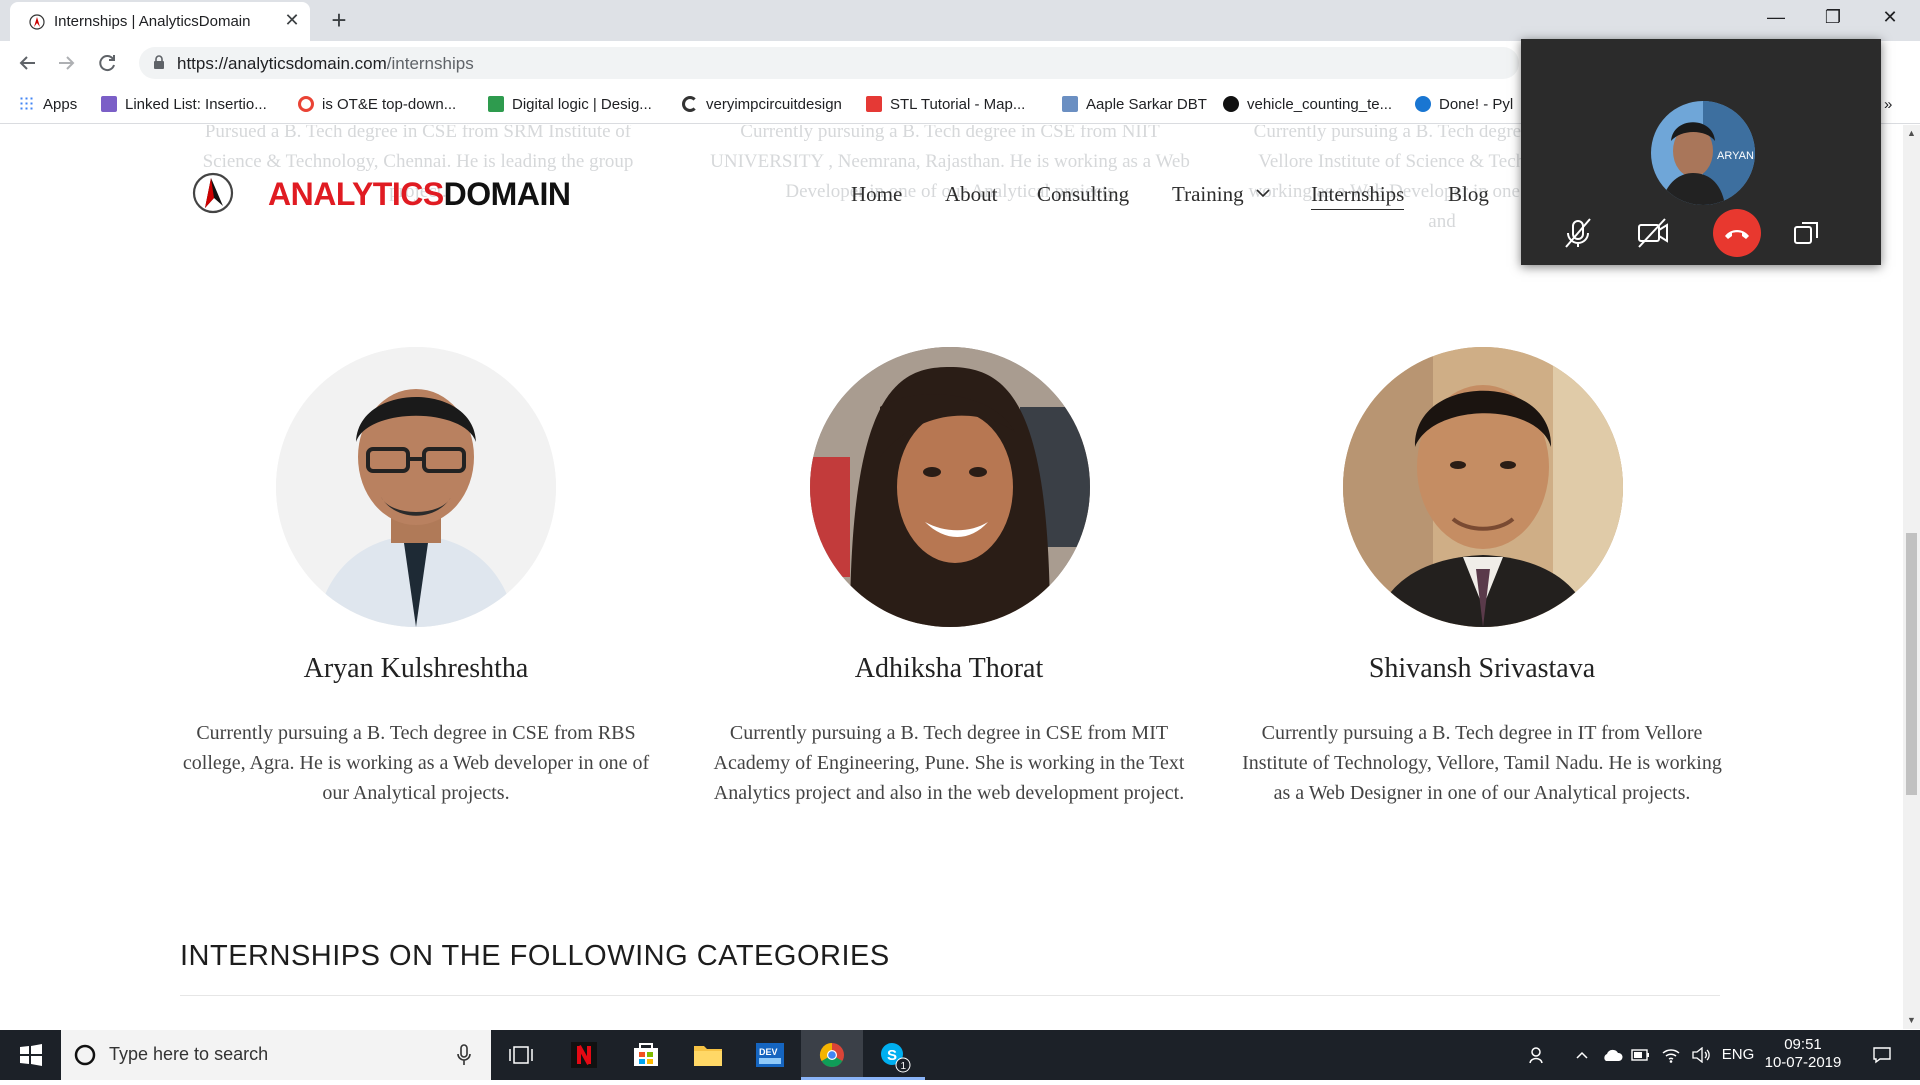 The height and width of the screenshot is (1085, 1920). What do you see at coordinates (1578, 233) in the screenshot?
I see `mute-microphone-icon` at bounding box center [1578, 233].